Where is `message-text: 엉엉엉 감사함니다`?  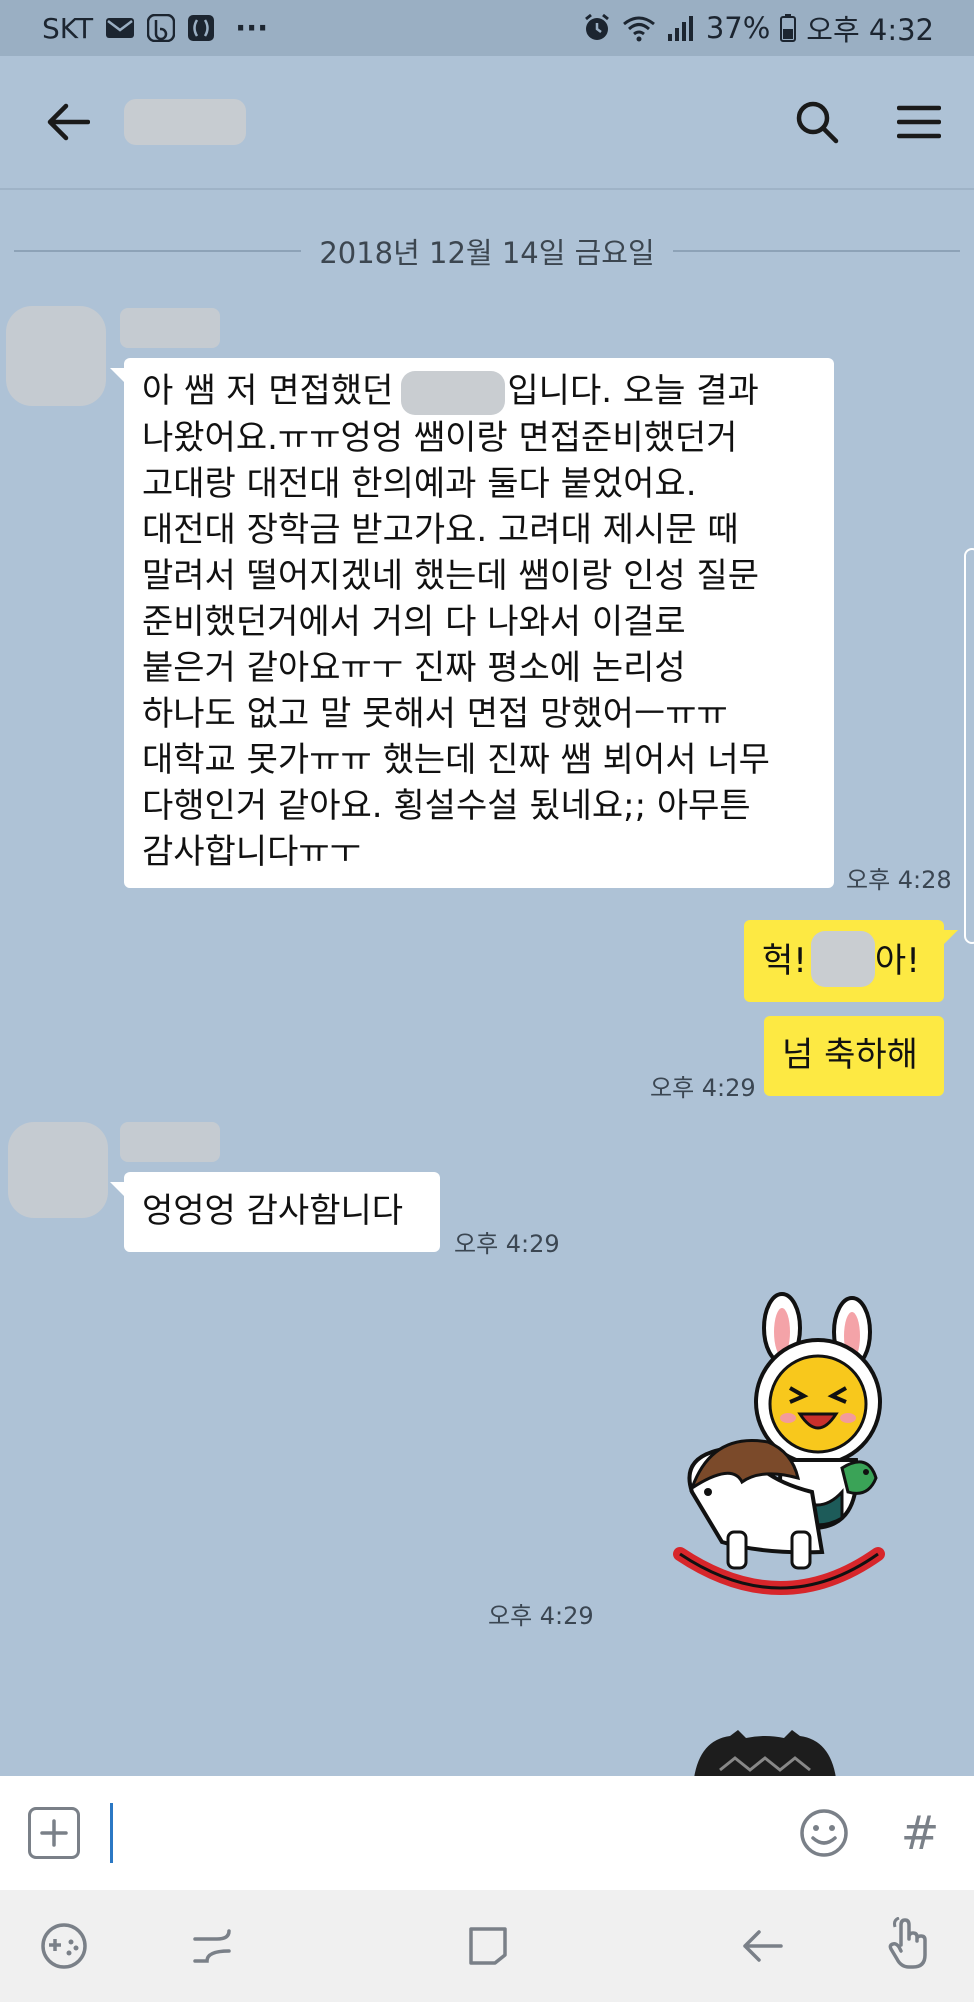 message-text: 엉엉엉 감사함니다 is located at coordinates (273, 1211).